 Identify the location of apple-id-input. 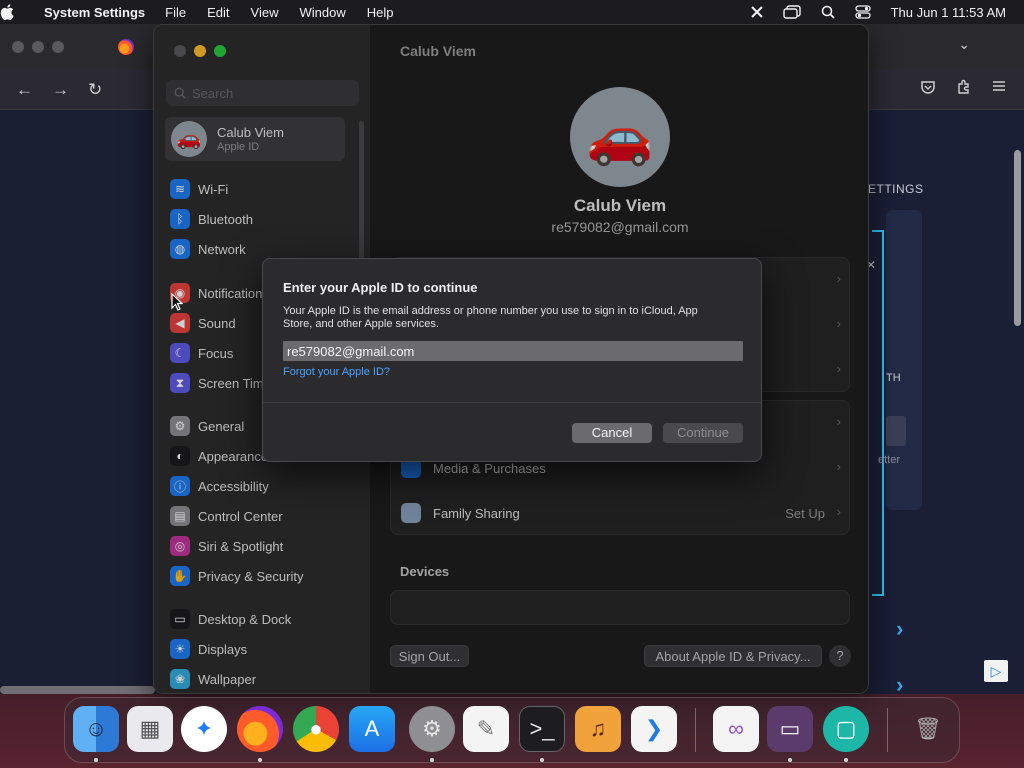
(513, 351).